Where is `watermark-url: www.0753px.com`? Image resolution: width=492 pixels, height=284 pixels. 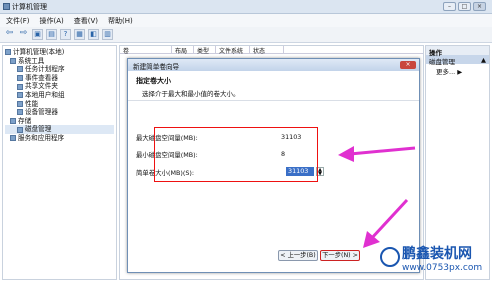
watermark-url: www.0753px.com is located at coordinates (442, 268).